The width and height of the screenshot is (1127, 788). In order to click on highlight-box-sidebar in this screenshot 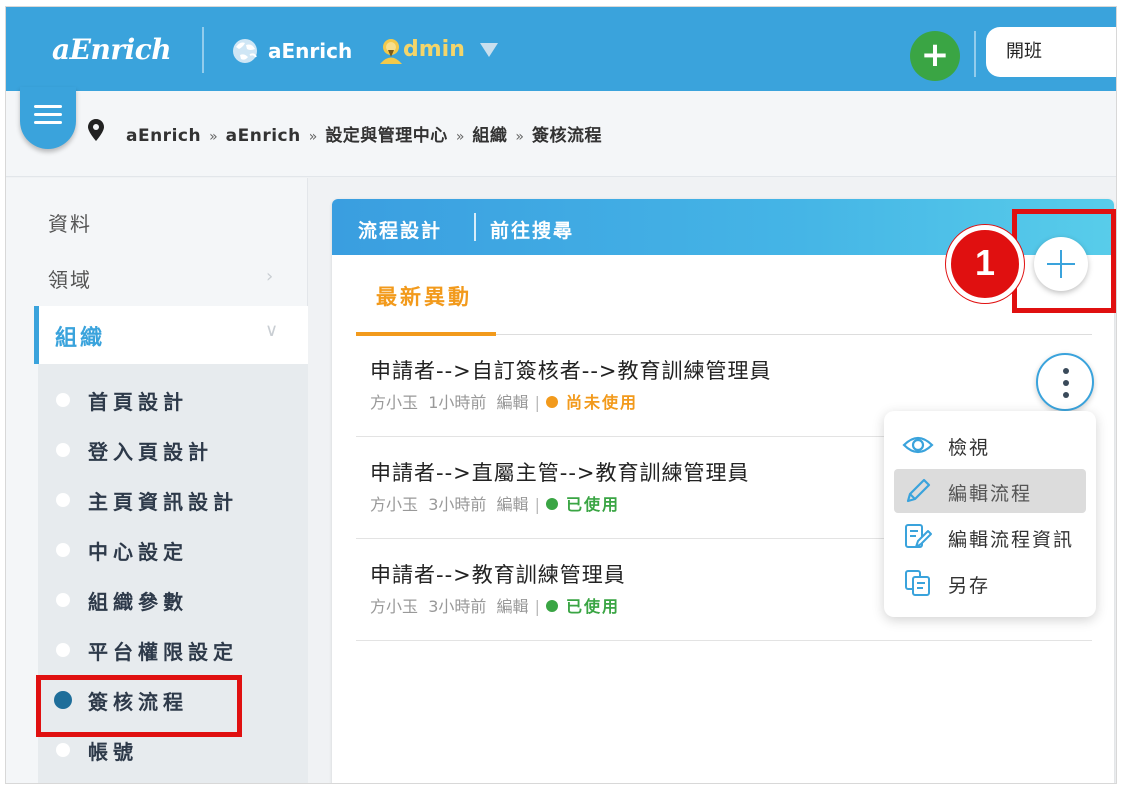, I will do `click(139, 706)`.